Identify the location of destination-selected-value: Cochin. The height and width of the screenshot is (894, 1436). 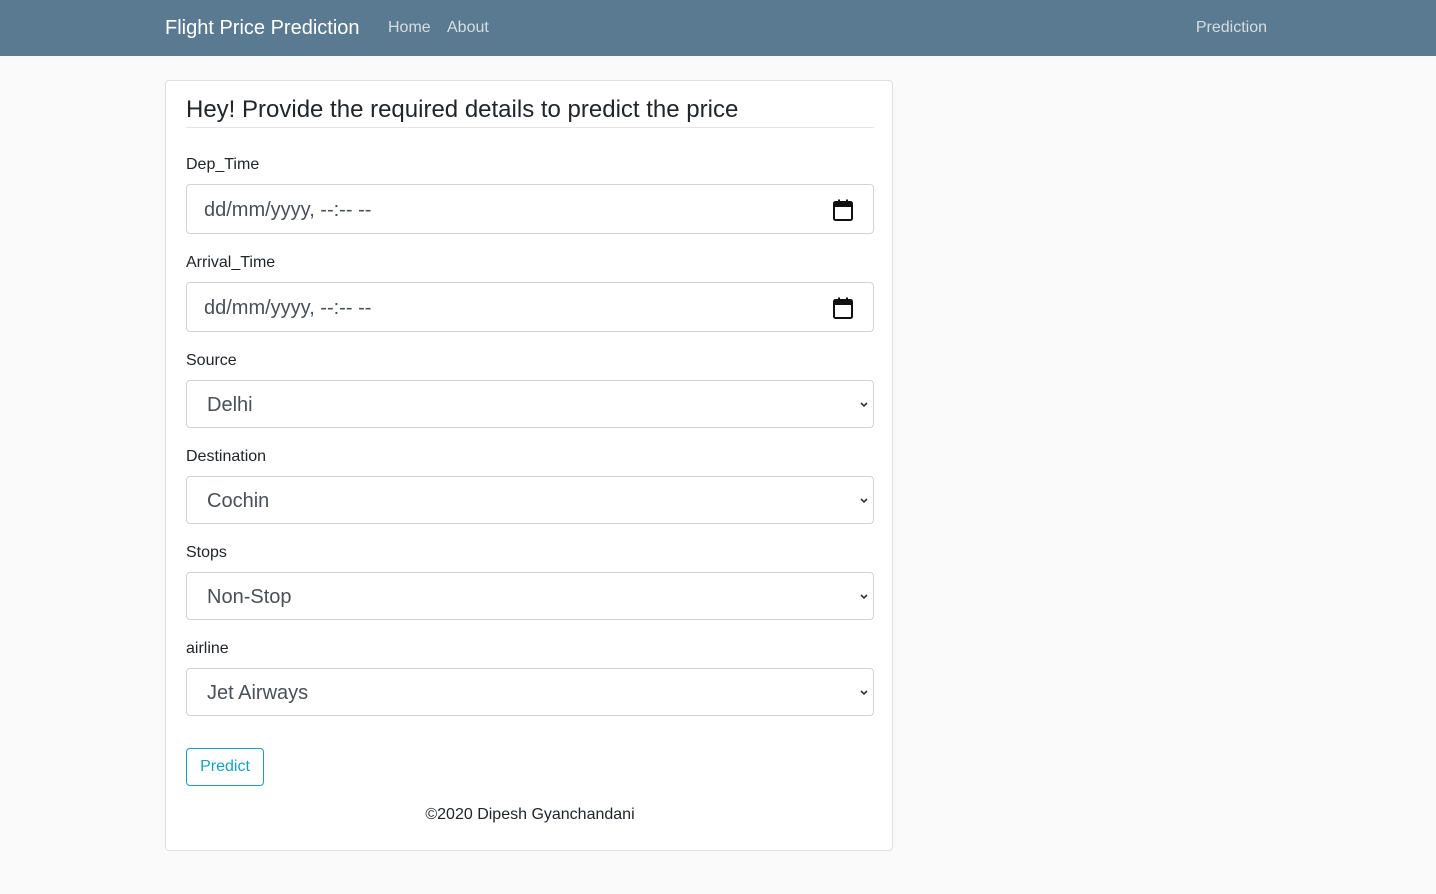
(238, 501).